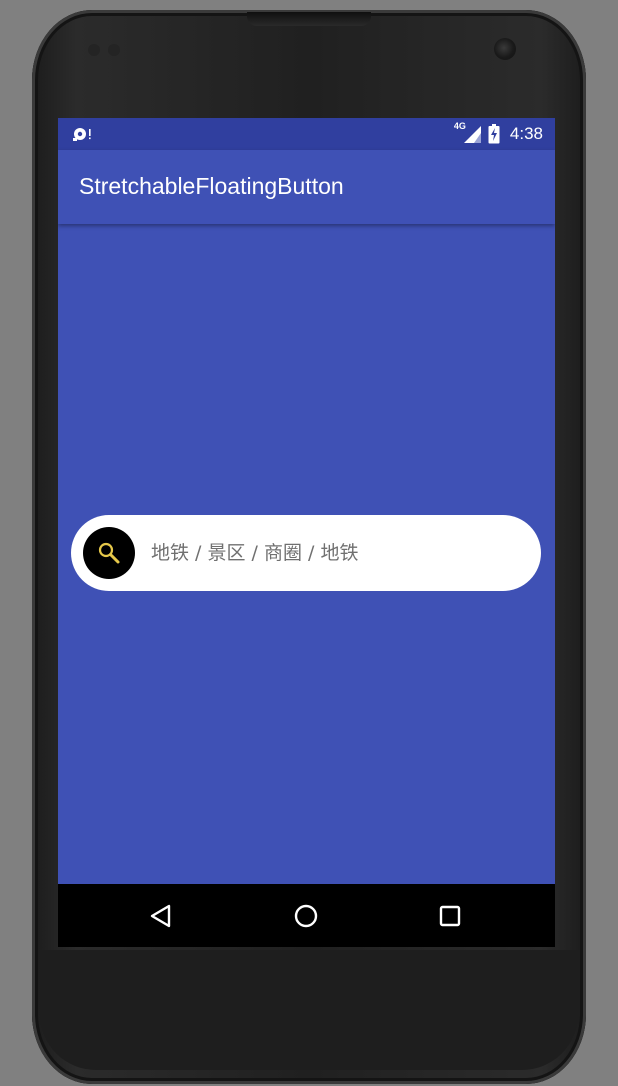  What do you see at coordinates (94, 50) in the screenshot?
I see `proximity-sensor` at bounding box center [94, 50].